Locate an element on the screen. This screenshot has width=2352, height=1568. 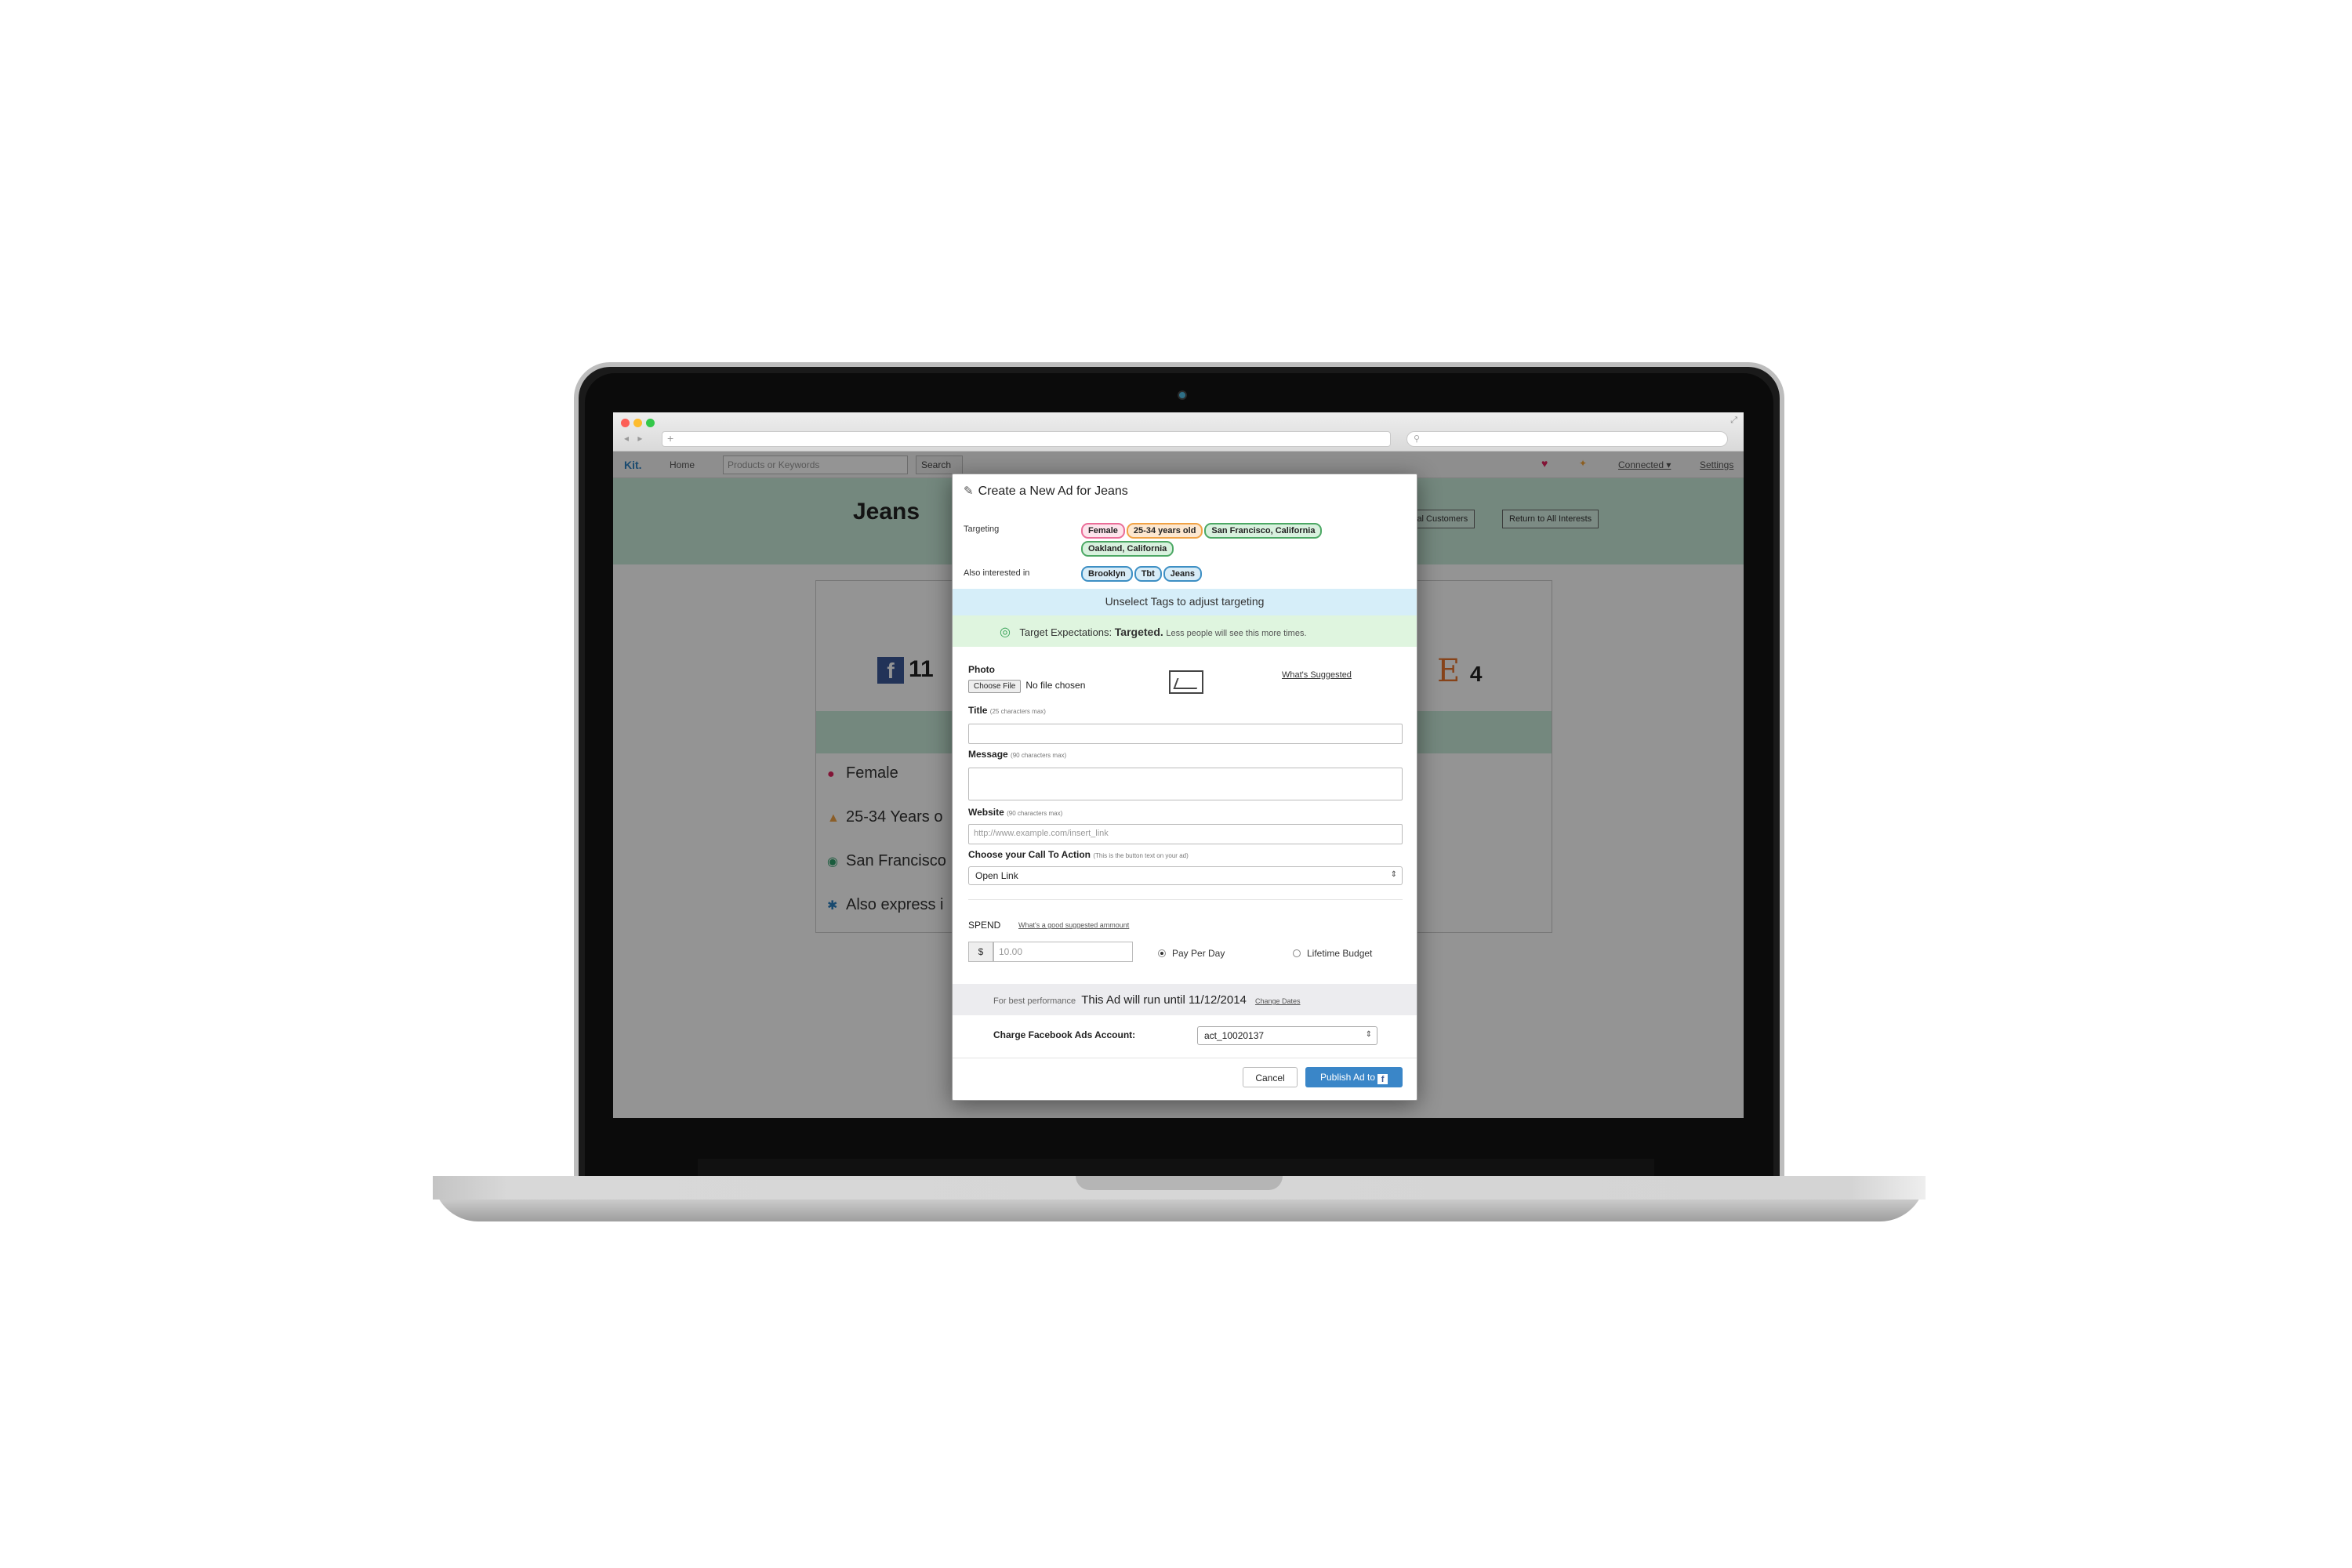
facebook-icon: f is located at coordinates (1382, 1079).